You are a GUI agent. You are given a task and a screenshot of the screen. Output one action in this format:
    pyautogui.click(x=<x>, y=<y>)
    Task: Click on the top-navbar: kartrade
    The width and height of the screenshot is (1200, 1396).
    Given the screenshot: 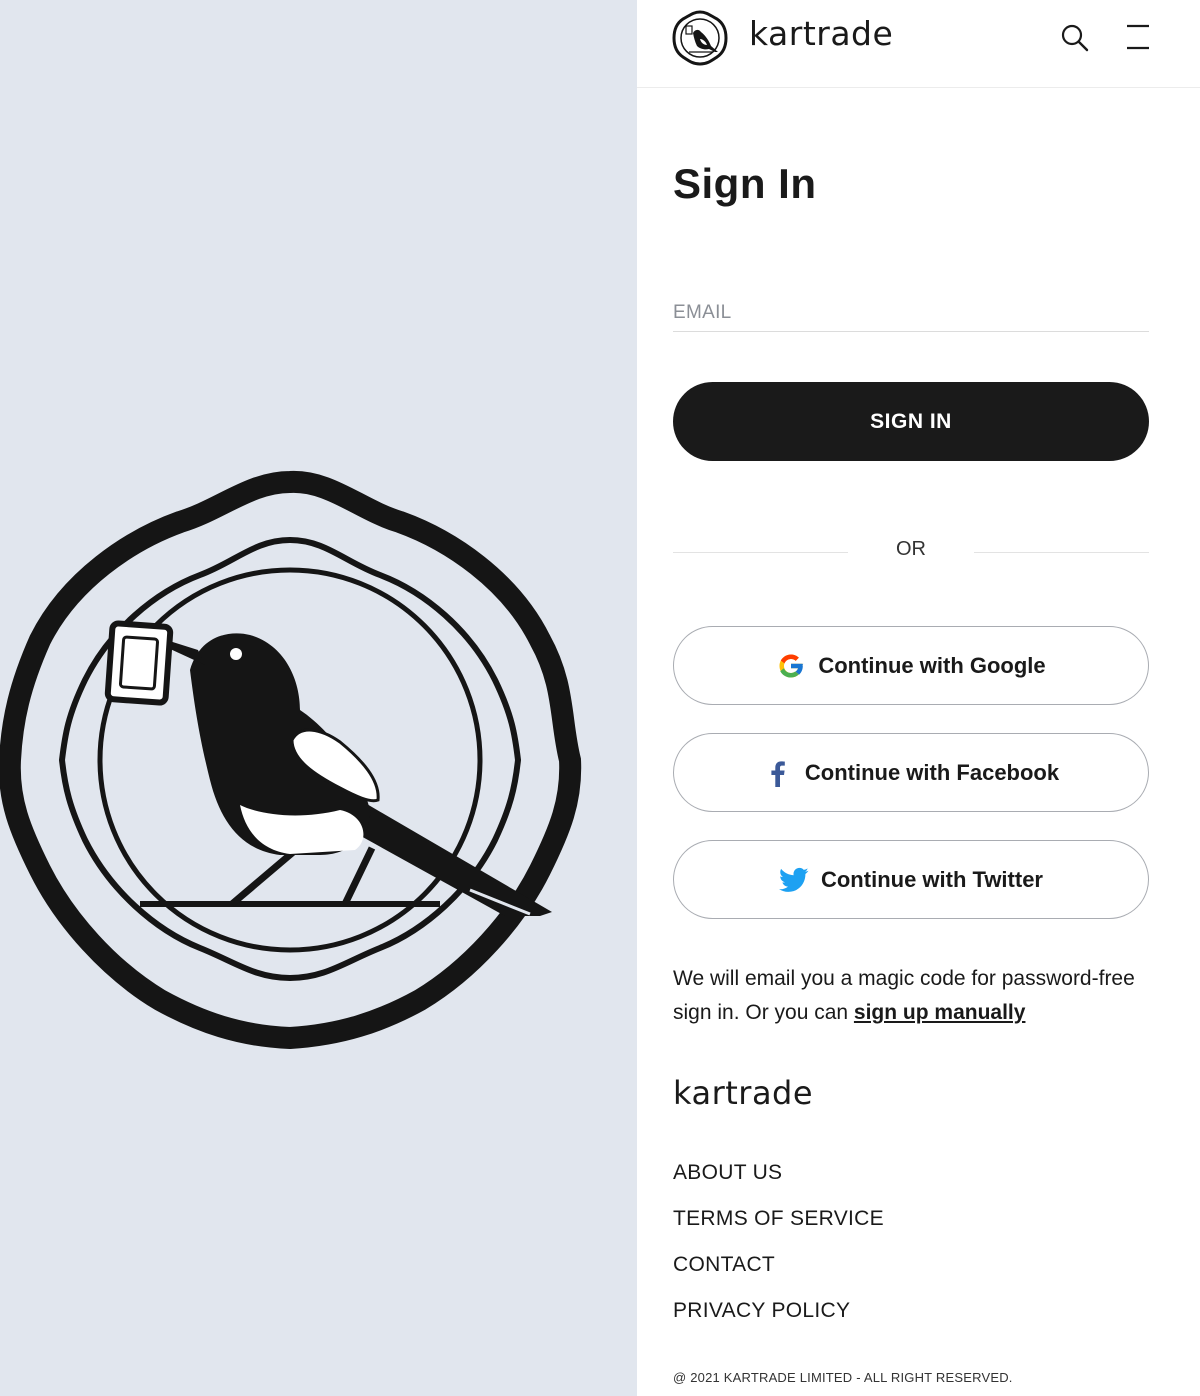 What is the action you would take?
    pyautogui.click(x=918, y=44)
    